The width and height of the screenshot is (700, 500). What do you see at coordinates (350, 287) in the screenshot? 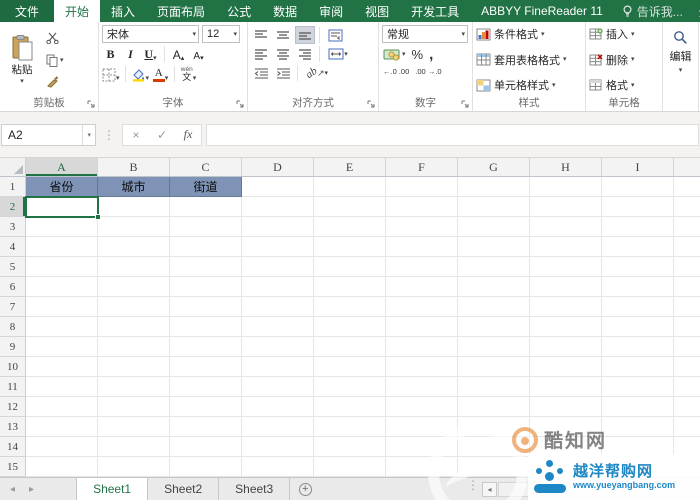
I see `cell-E6` at bounding box center [350, 287].